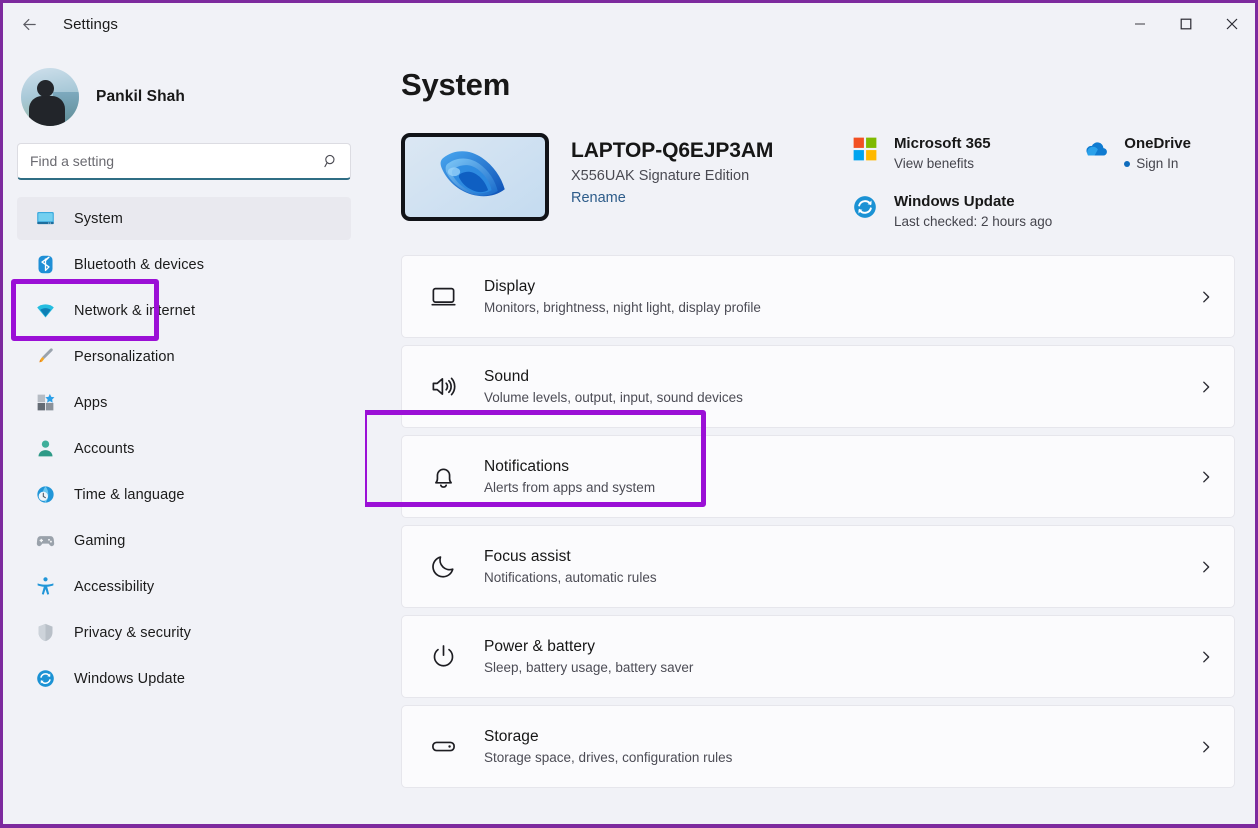 The width and height of the screenshot is (1258, 828). Describe the element at coordinates (50, 97) in the screenshot. I see `avatar` at that location.